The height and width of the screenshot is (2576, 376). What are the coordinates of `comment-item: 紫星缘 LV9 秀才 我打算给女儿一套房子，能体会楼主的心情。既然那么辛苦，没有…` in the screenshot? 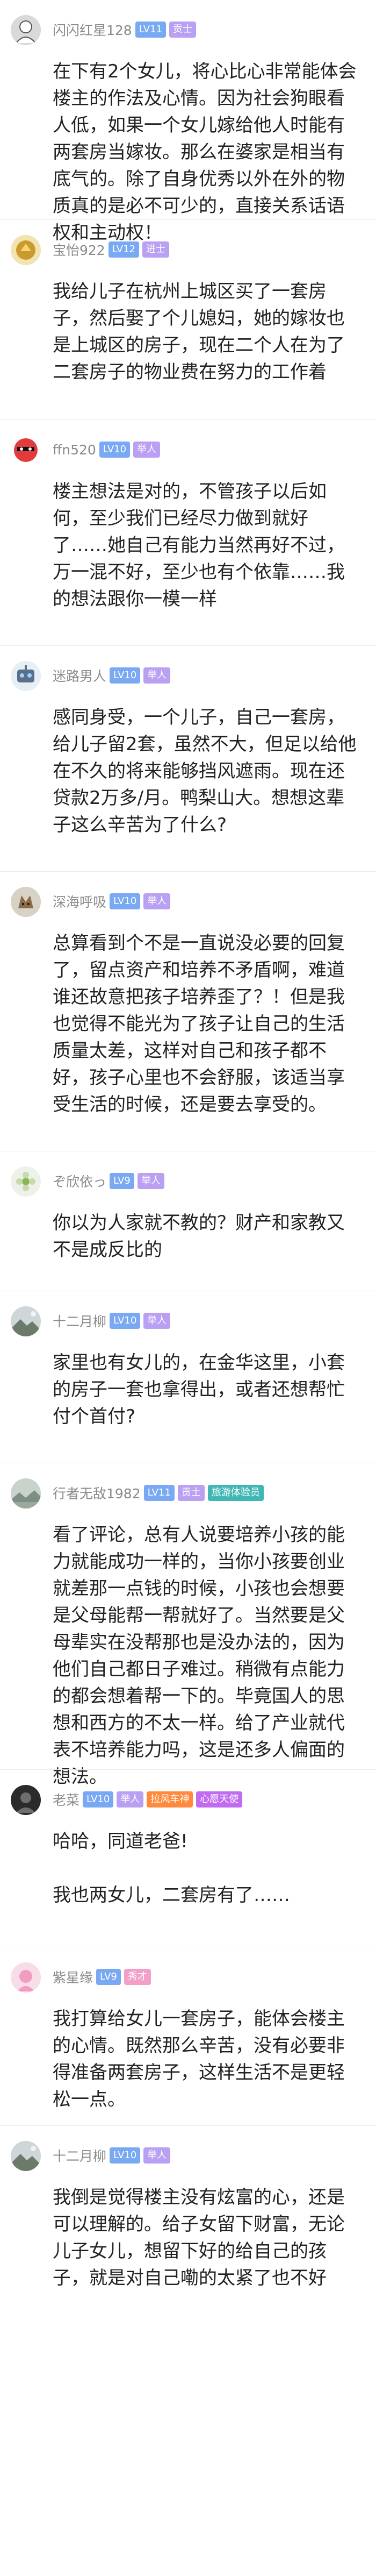 It's located at (188, 2036).